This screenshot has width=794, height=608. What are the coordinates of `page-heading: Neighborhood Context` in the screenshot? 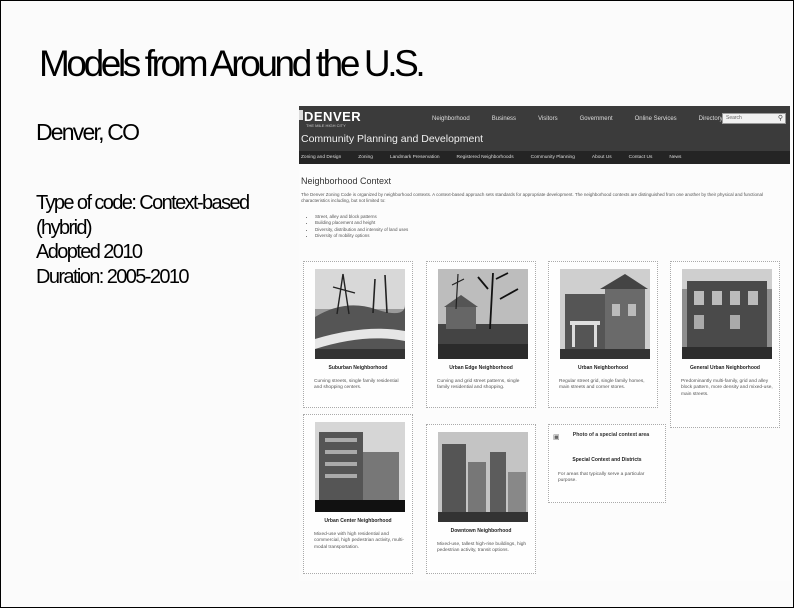 It's located at (346, 181).